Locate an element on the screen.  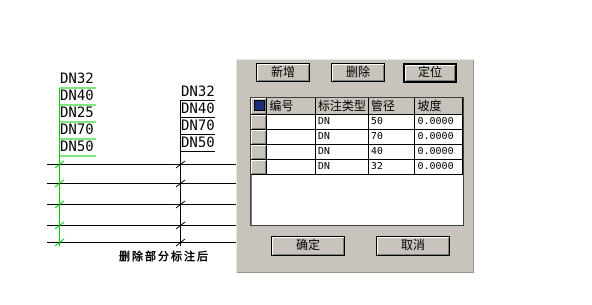
middle-pipe-label: DN32 is located at coordinates (198, 92).